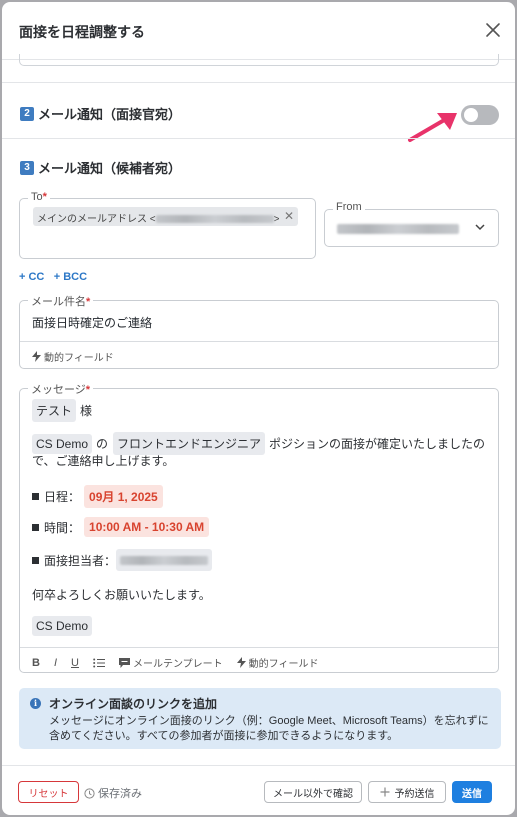 This screenshot has width=517, height=817. Describe the element at coordinates (103, 461) in the screenshot. I see `message-line-body-cont: で、ご連絡申し上げます。` at that location.